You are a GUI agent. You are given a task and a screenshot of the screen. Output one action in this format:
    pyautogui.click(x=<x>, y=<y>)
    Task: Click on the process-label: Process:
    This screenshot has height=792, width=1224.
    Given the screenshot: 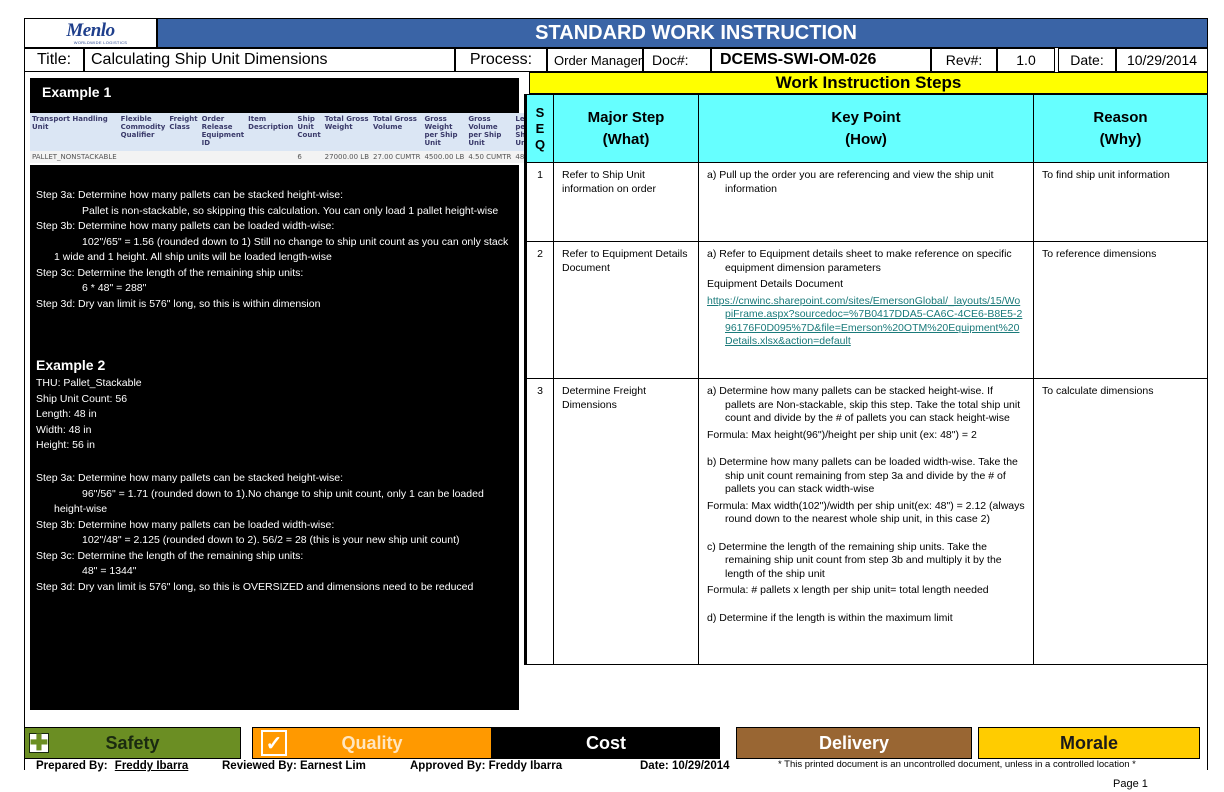 What is the action you would take?
    pyautogui.click(x=501, y=59)
    